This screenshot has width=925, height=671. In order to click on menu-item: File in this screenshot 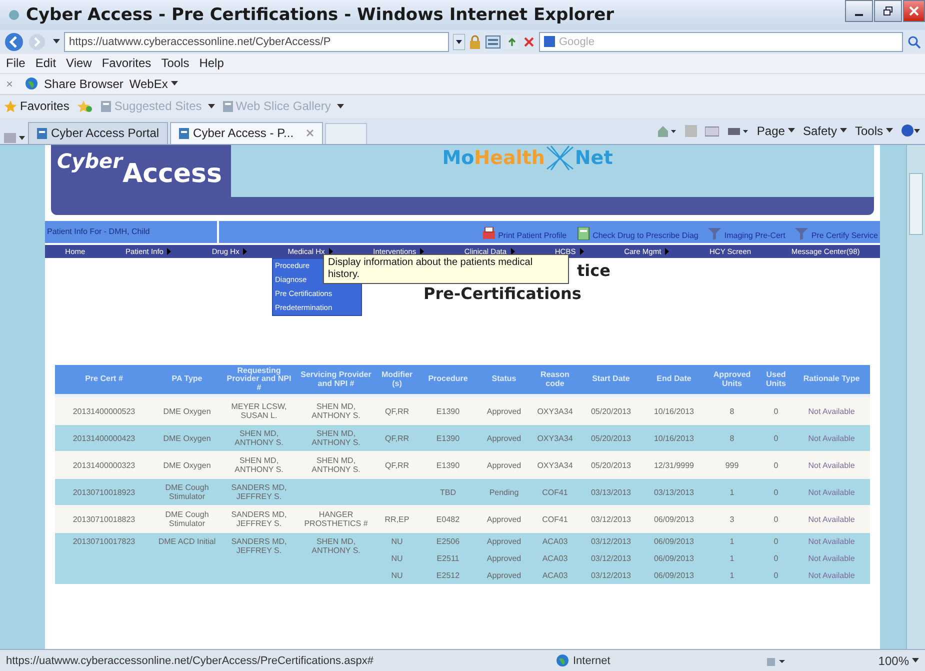, I will do `click(16, 63)`.